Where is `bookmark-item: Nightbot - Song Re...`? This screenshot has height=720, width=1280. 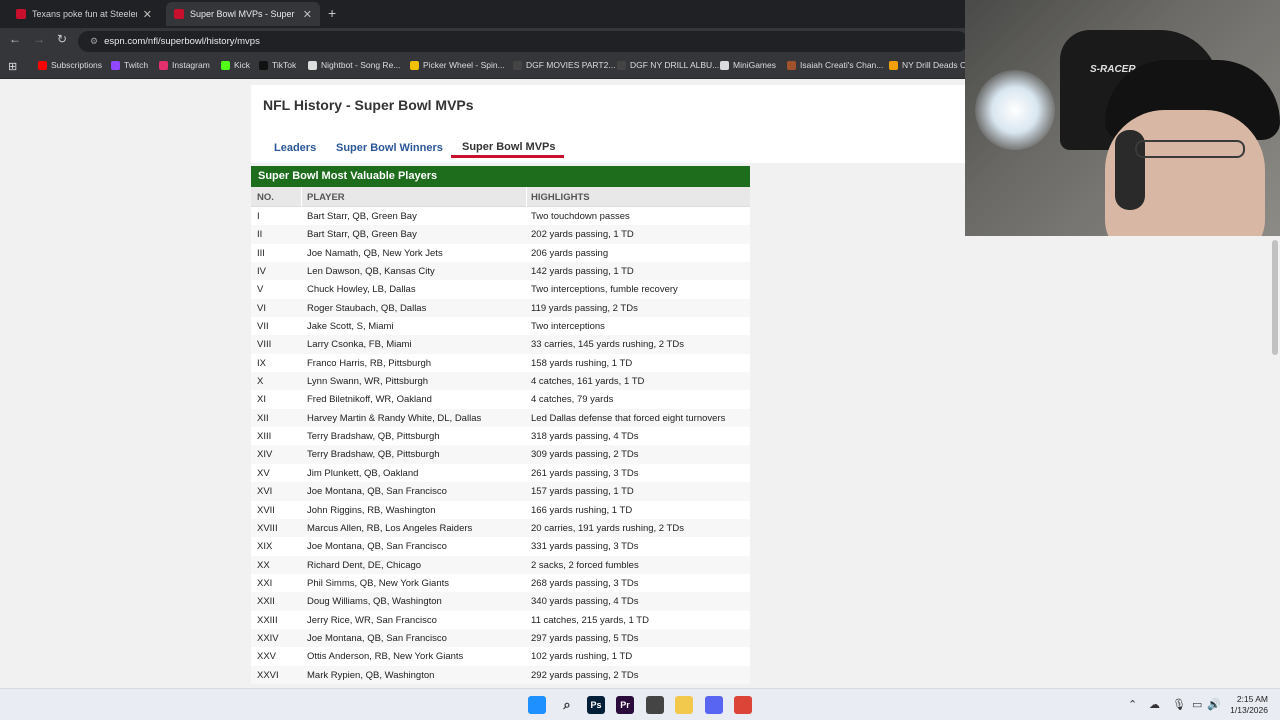 bookmark-item: Nightbot - Song Re... is located at coordinates (354, 65).